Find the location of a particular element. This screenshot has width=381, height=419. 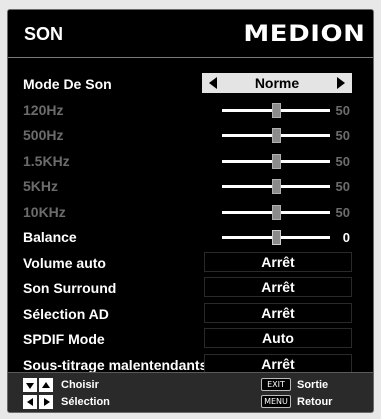

row-surround: Son Surround Arrêt is located at coordinates (190, 289).